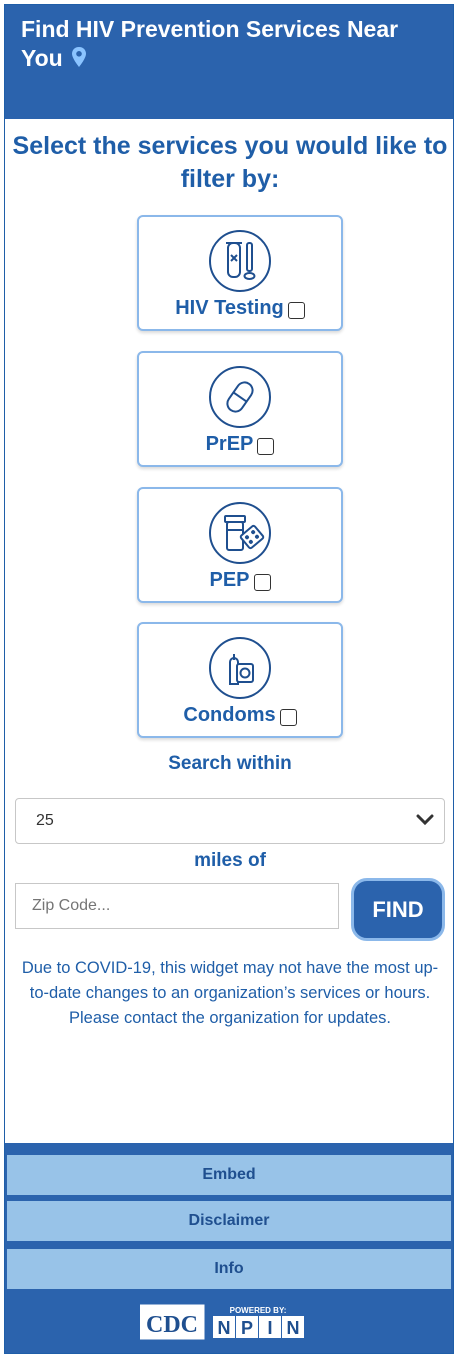 This screenshot has width=460, height=1358. I want to click on service-label-condoms: Condoms, so click(229, 715).